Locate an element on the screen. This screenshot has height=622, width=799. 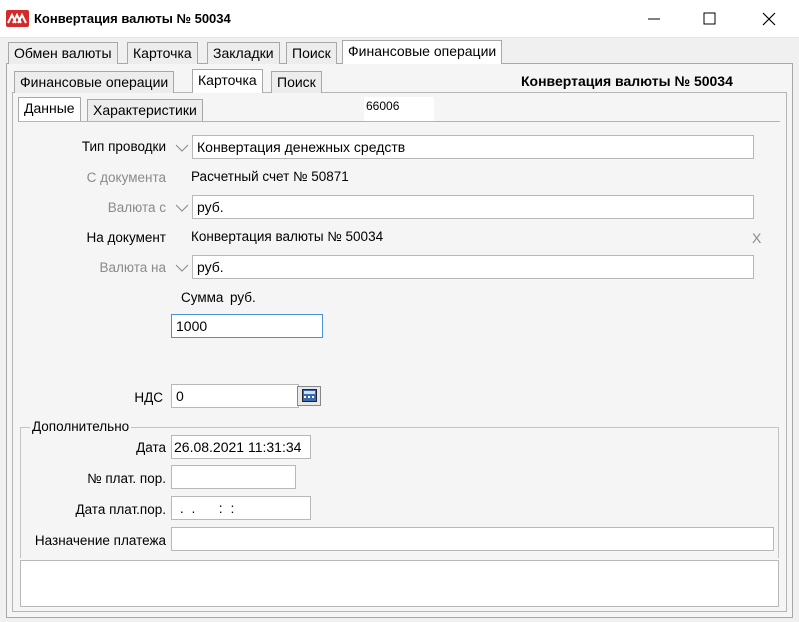
subtab-financial-operations: Финансовые операции is located at coordinates (94, 82).